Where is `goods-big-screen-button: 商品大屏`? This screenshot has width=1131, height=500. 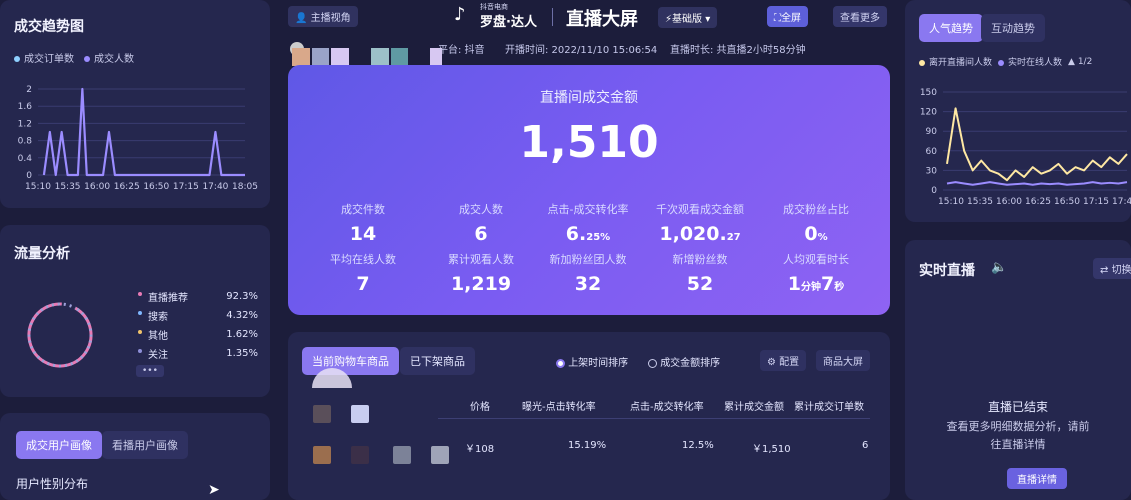
goods-big-screen-button: 商品大屏 is located at coordinates (843, 360).